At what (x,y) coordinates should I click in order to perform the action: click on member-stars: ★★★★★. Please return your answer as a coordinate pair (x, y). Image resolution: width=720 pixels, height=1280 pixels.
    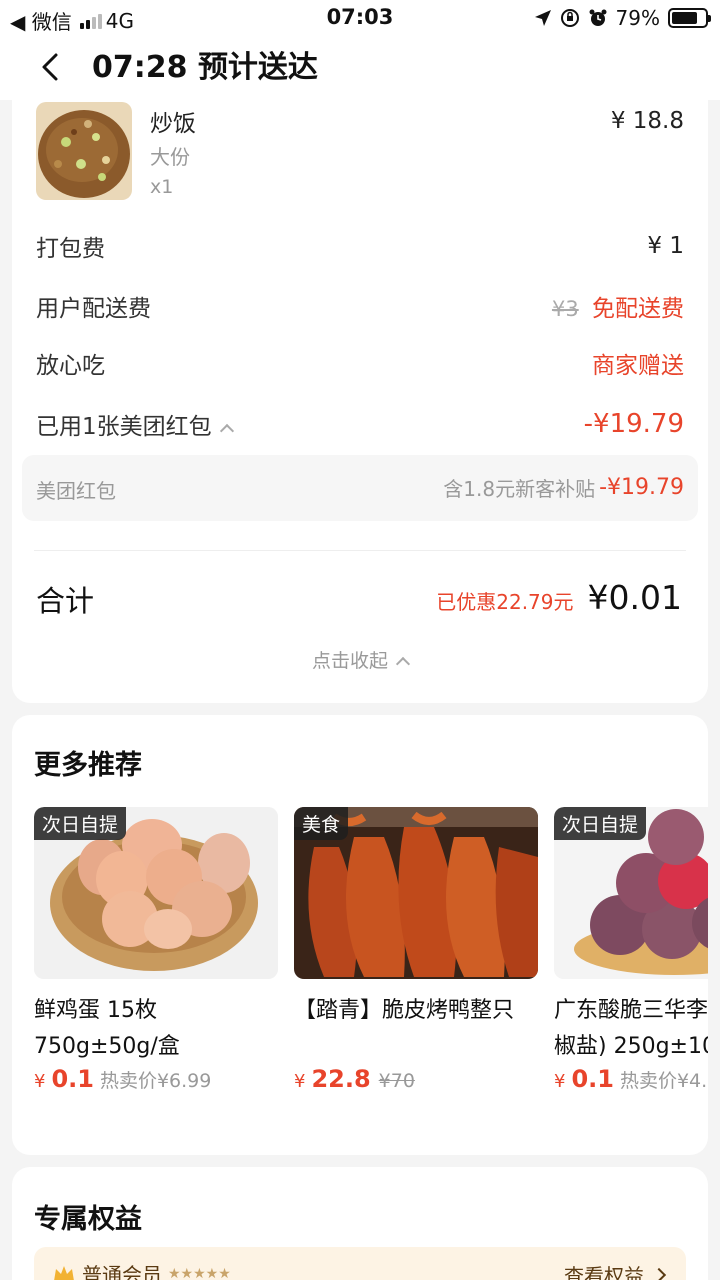
    Looking at the image, I should click on (199, 1272).